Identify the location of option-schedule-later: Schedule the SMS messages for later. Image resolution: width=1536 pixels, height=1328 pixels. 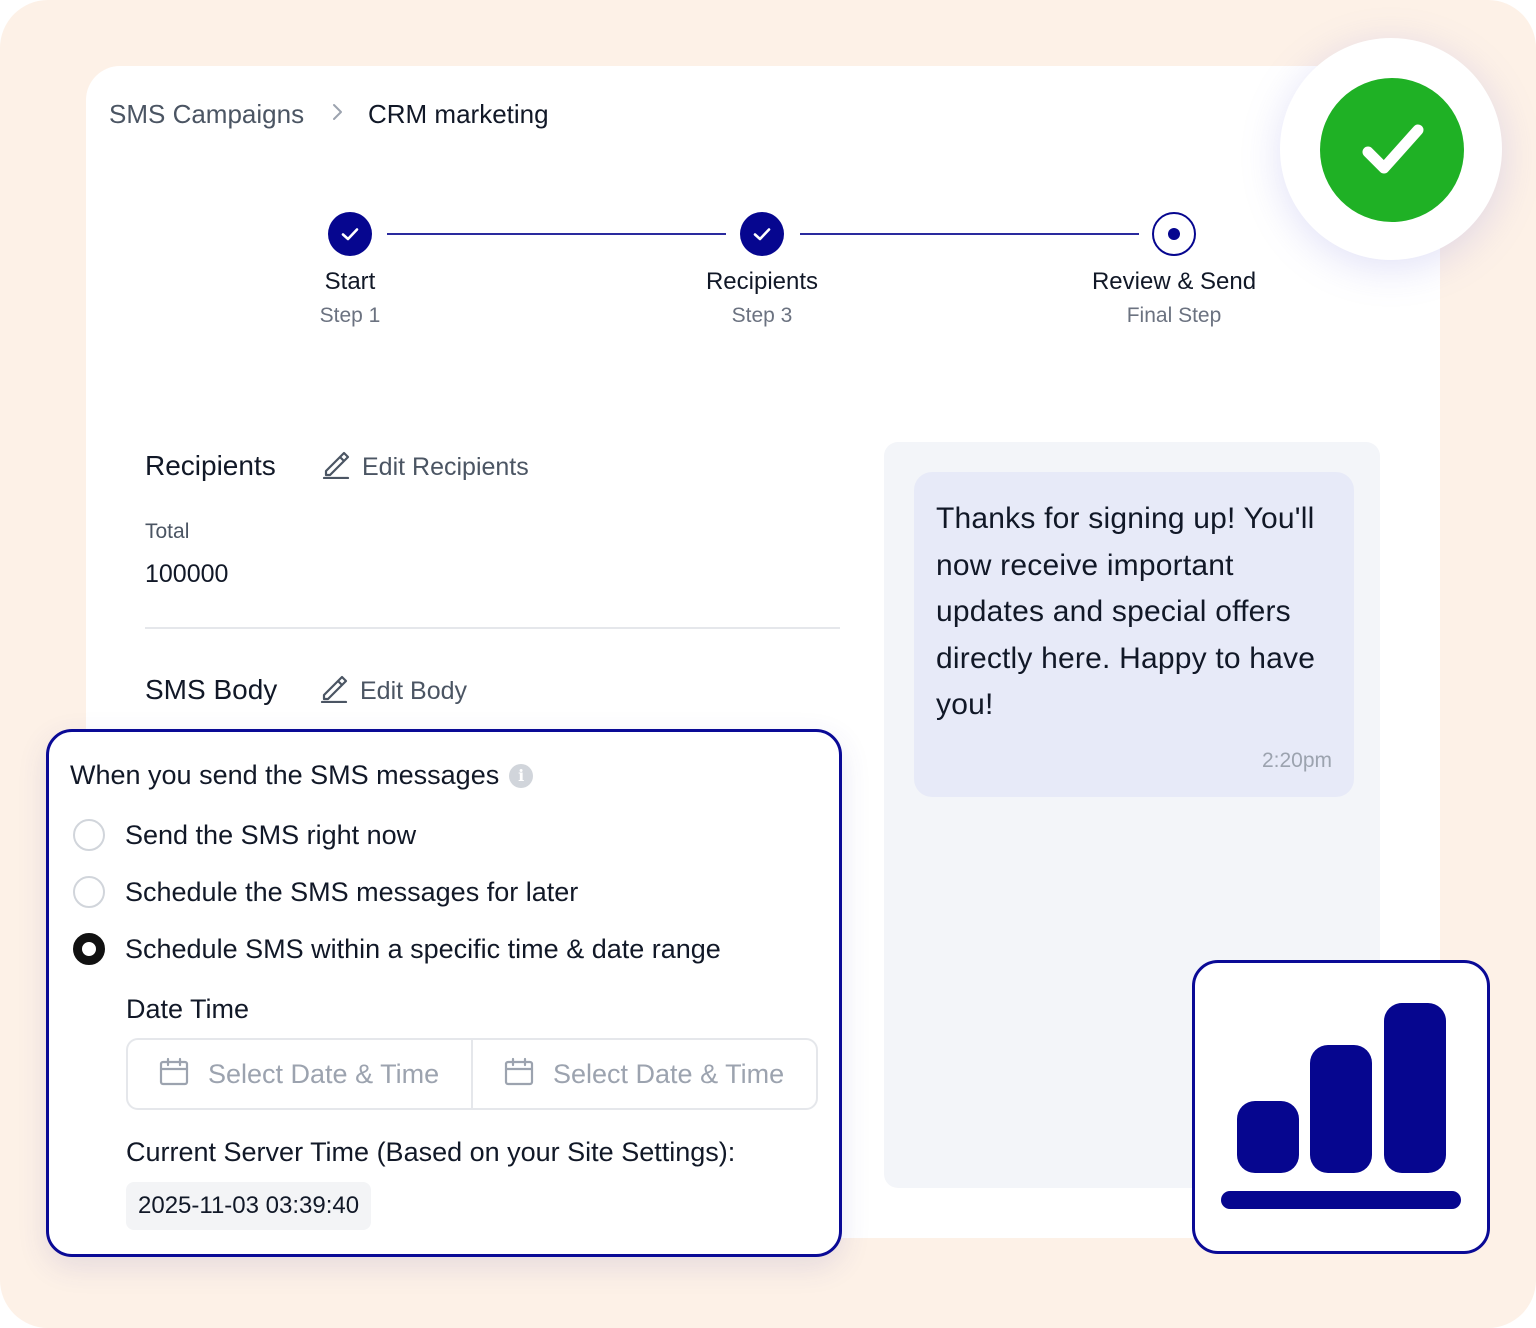
(325, 892).